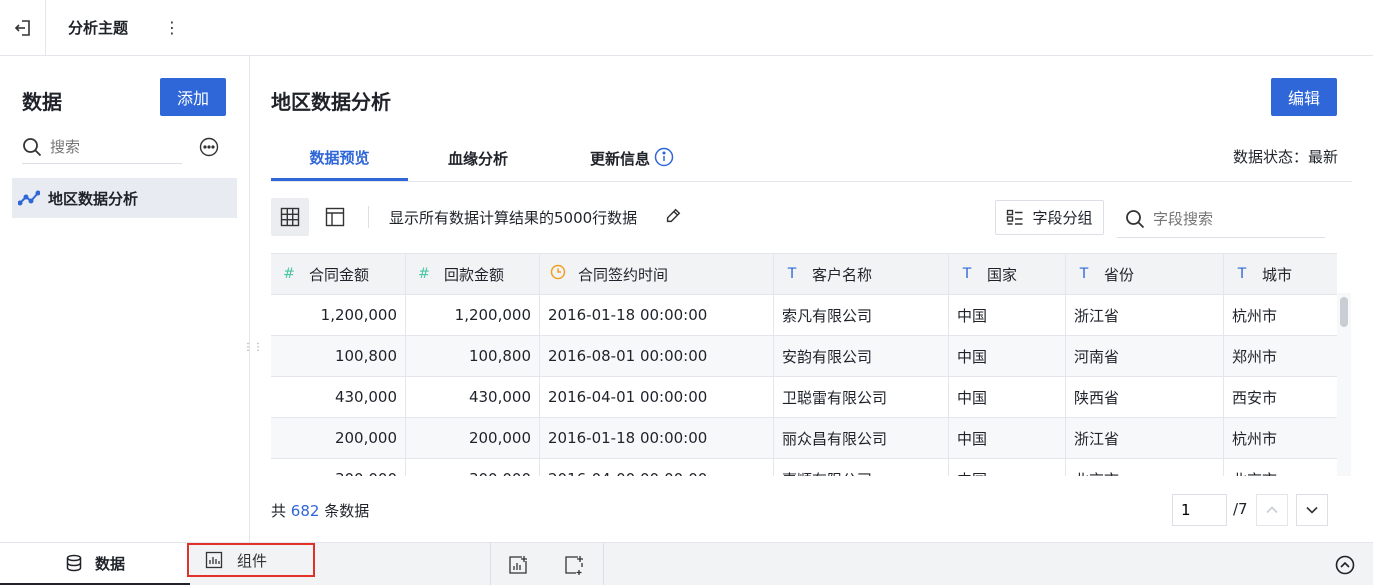 The height and width of the screenshot is (585, 1373). What do you see at coordinates (686, 28) in the screenshot?
I see `top-bar: 分析主题 ⋮` at bounding box center [686, 28].